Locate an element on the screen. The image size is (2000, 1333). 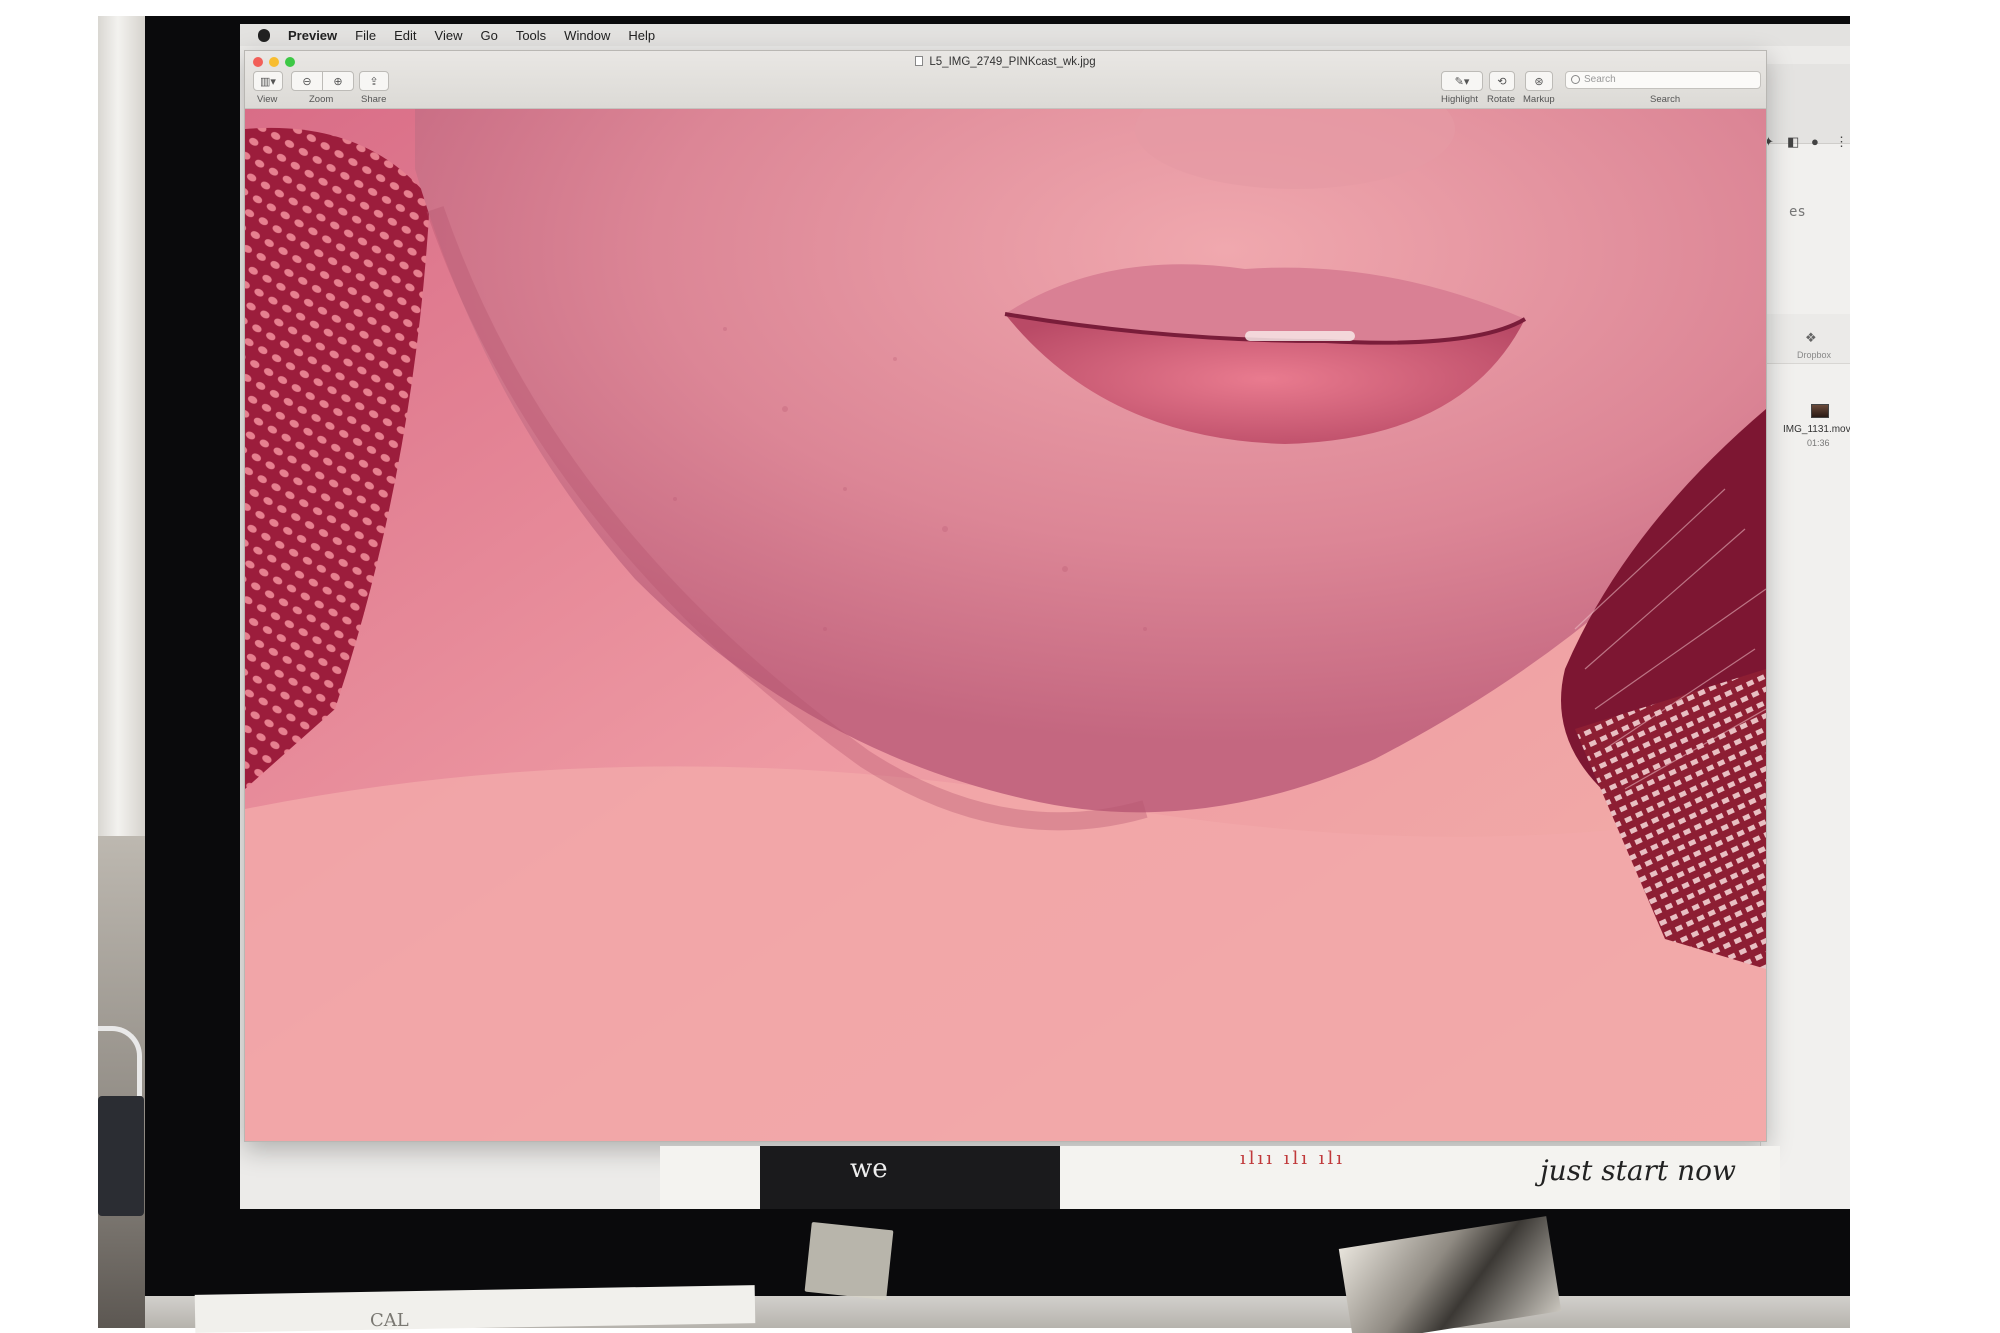
dropbox-icon: ❖ is located at coordinates (1811, 338).